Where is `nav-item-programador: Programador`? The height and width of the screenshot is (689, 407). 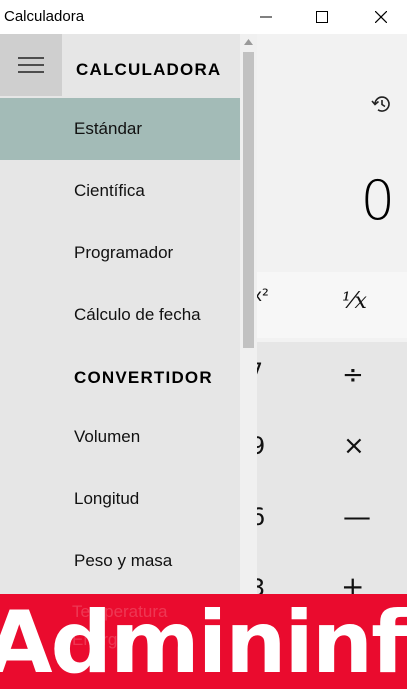 nav-item-programador: Programador is located at coordinates (120, 253).